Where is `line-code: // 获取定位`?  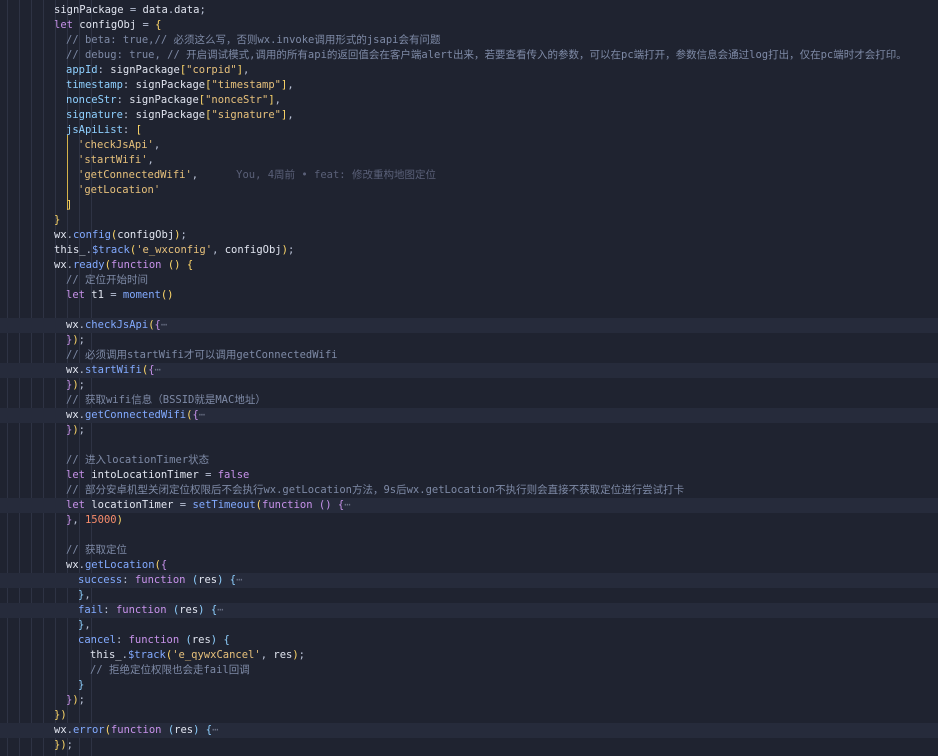
line-code: // 获取定位 is located at coordinates (96, 550).